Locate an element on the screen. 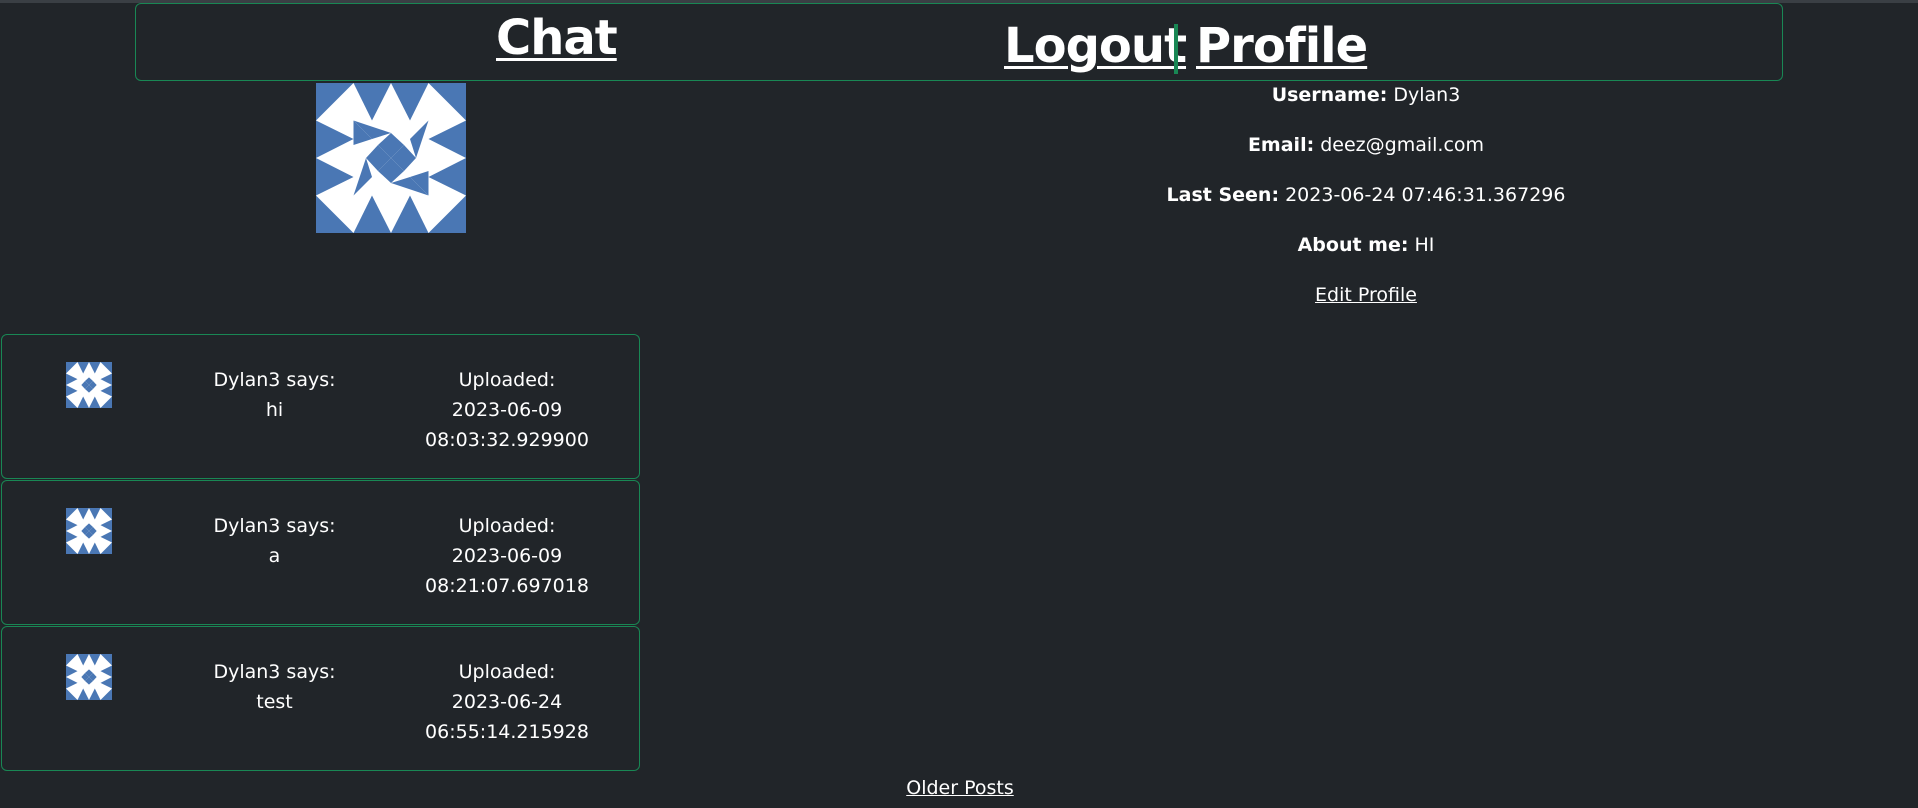 This screenshot has height=808, width=1918. edit-profile-link: Edit Profile is located at coordinates (1366, 295).